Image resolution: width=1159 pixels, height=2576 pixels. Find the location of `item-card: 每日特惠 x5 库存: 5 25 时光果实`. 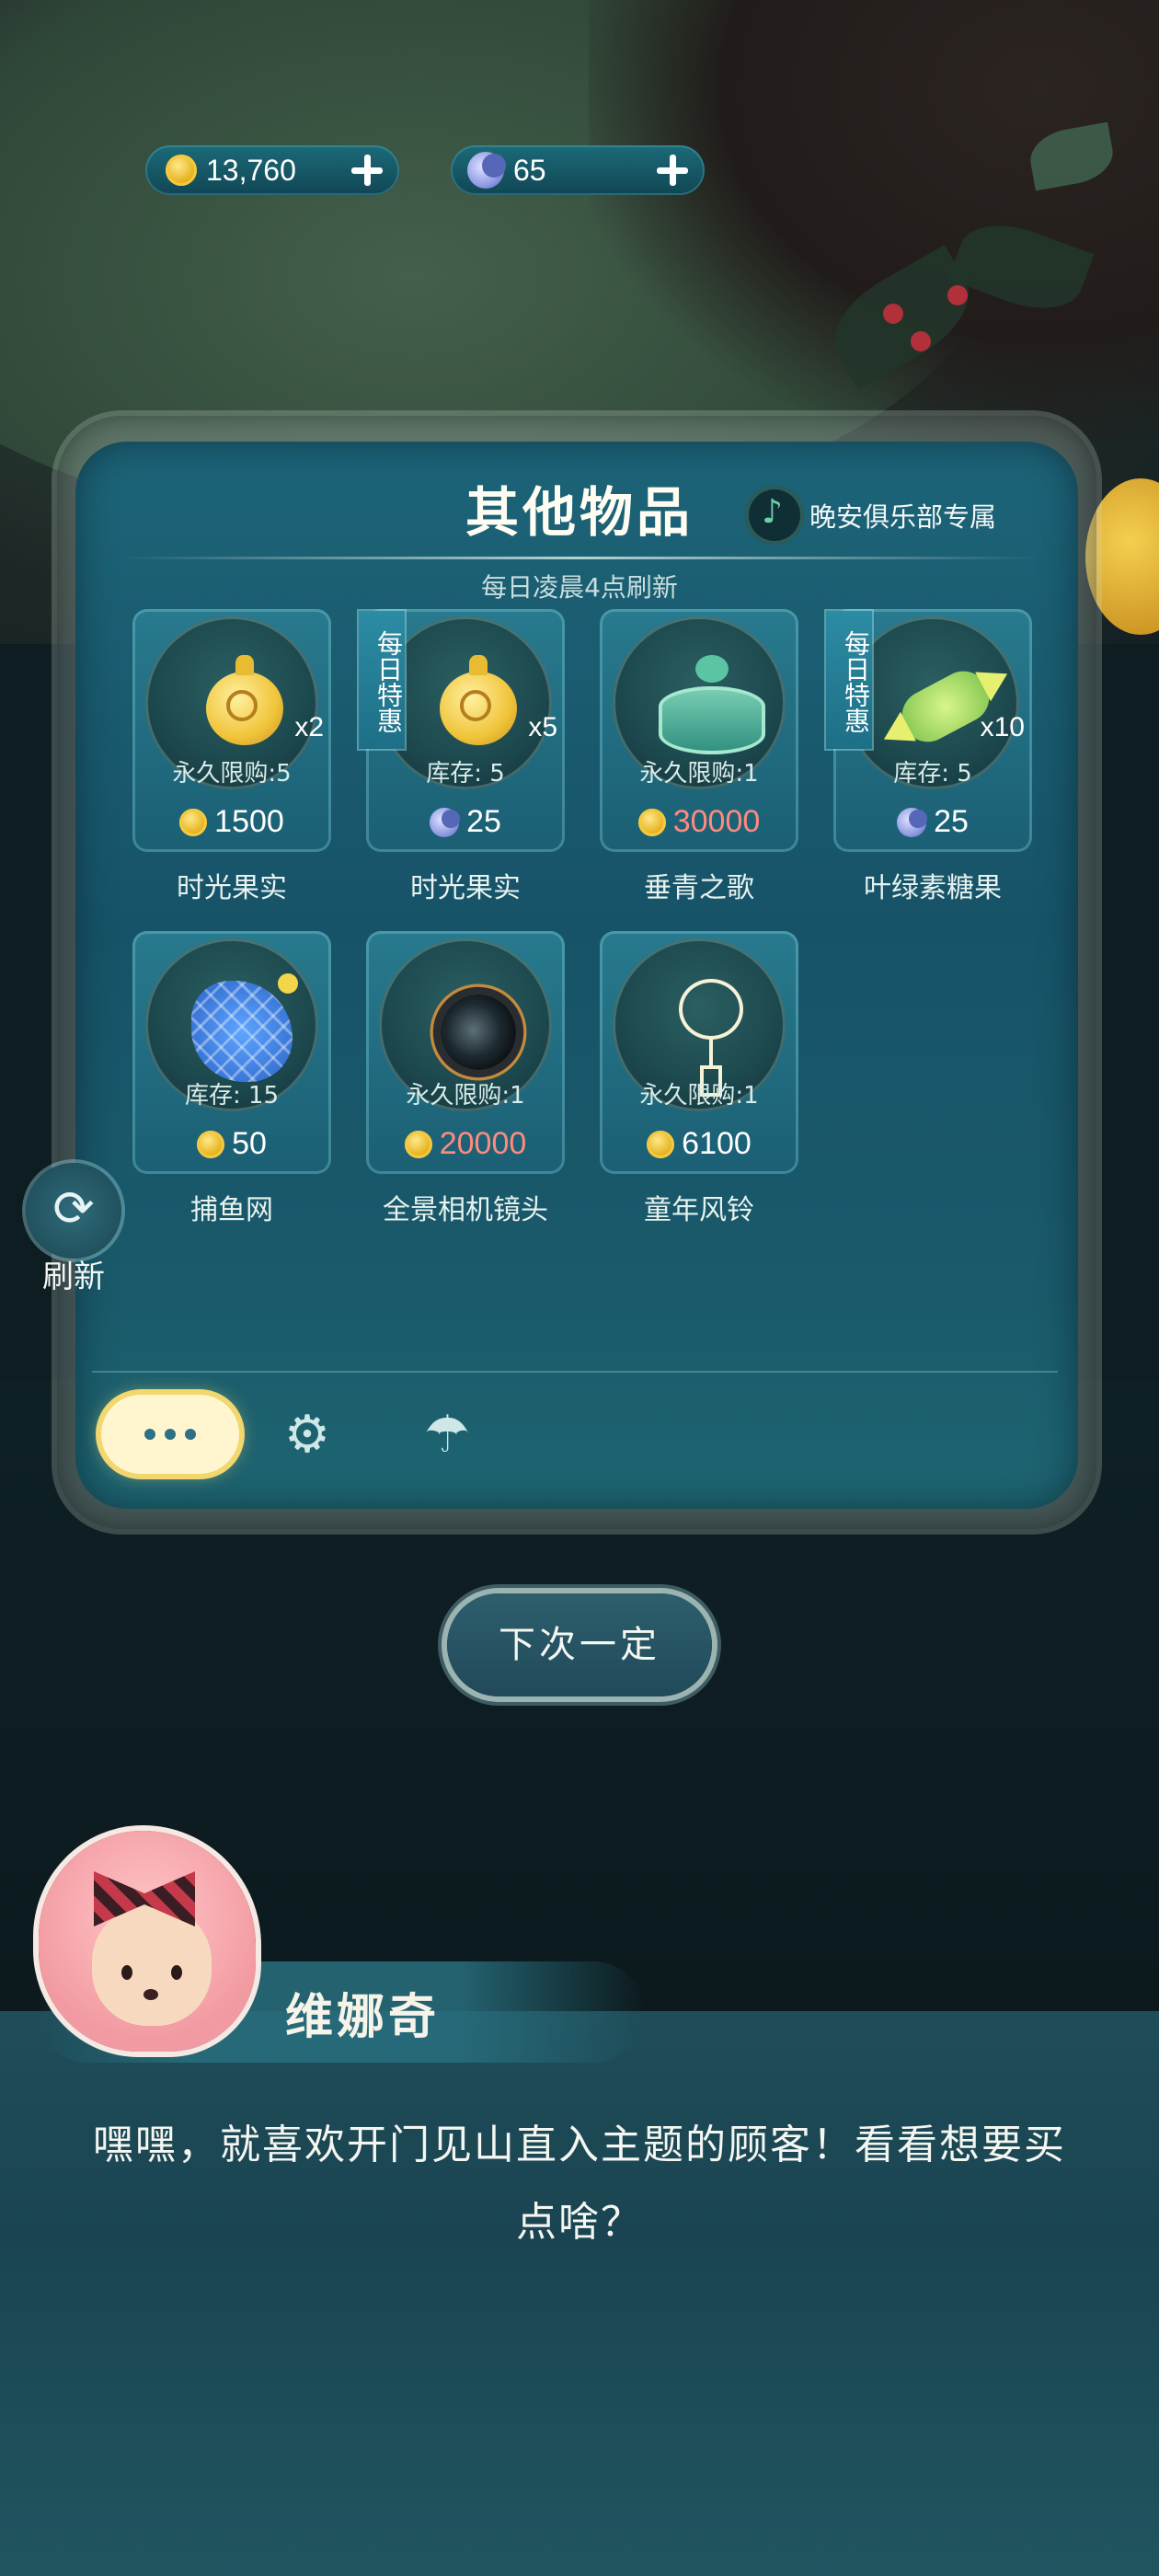

item-card: 每日特惠 x5 库存: 5 25 时光果实 is located at coordinates (462, 756).